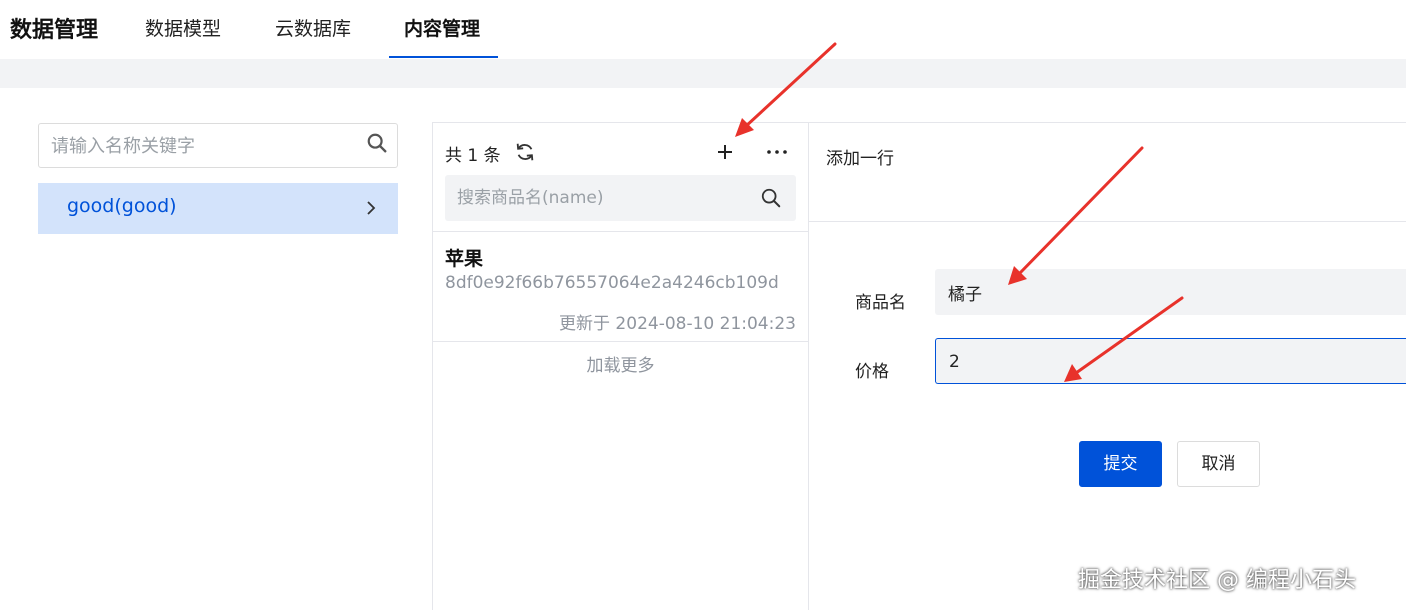 The width and height of the screenshot is (1406, 610). What do you see at coordinates (620, 363) in the screenshot?
I see `load-more-link: 加载更多` at bounding box center [620, 363].